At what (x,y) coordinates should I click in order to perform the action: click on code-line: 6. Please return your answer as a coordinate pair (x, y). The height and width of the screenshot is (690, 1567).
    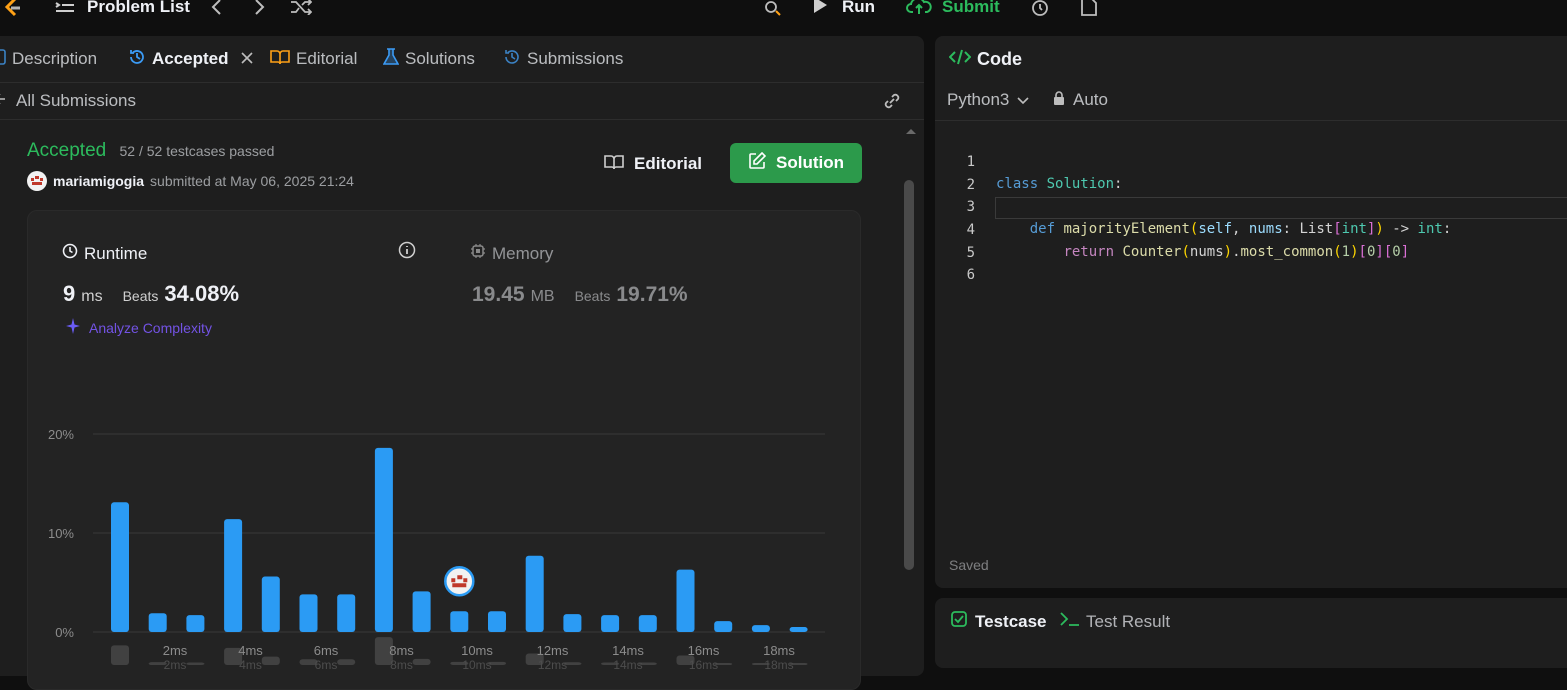
    Looking at the image, I should click on (1251, 262).